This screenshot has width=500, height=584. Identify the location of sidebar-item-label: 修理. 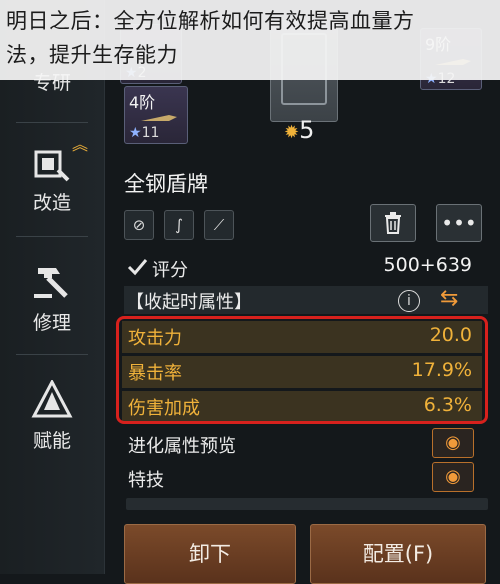
(51, 323).